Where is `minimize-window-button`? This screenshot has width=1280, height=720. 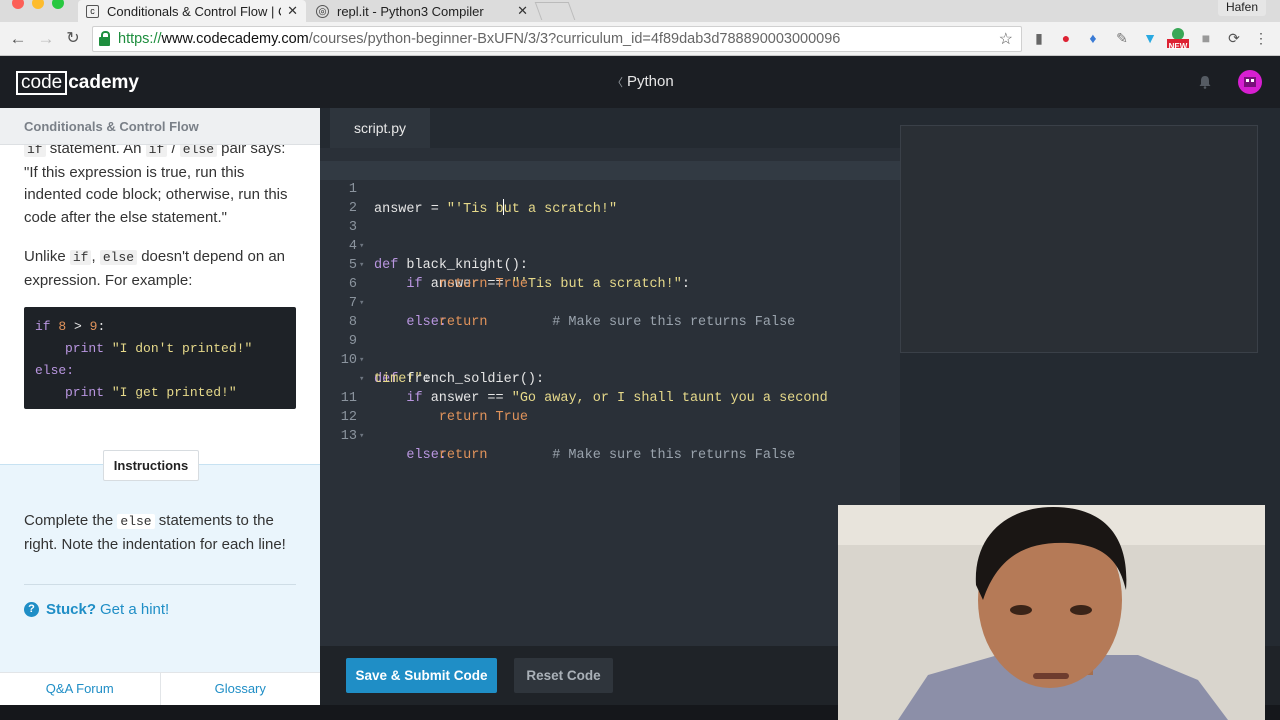 minimize-window-button is located at coordinates (38, 4).